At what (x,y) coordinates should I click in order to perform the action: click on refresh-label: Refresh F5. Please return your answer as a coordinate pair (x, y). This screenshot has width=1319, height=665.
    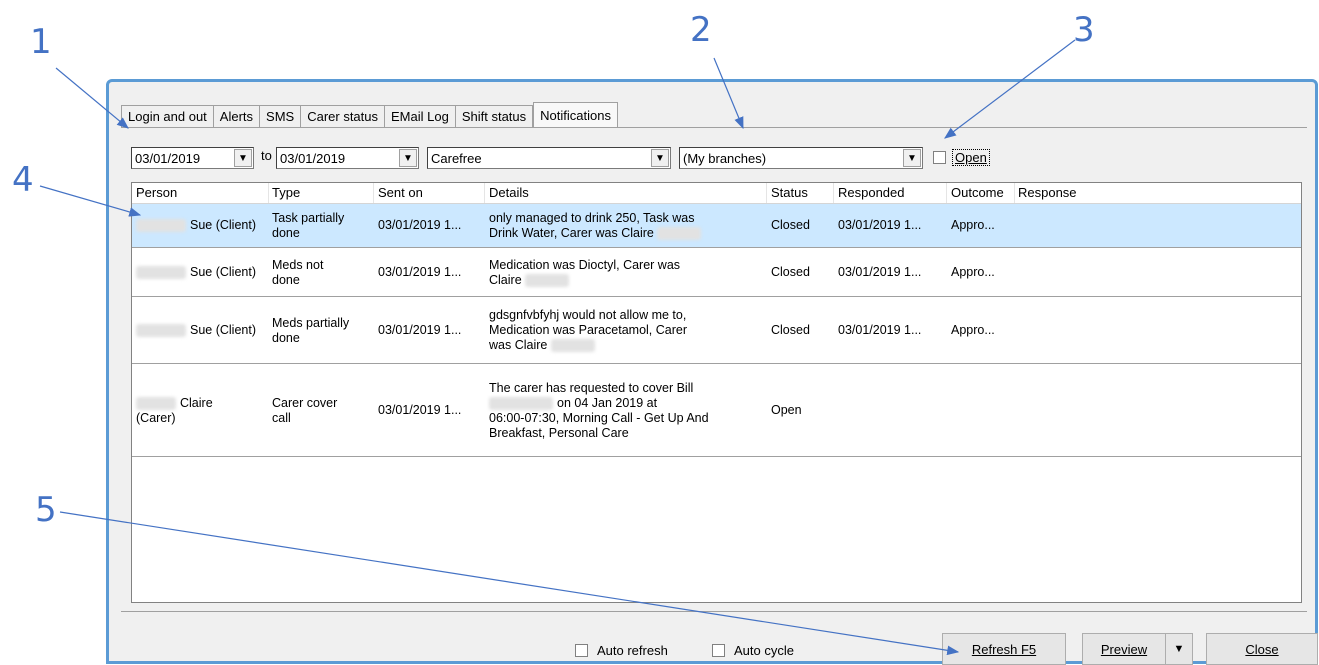
    Looking at the image, I should click on (1004, 649).